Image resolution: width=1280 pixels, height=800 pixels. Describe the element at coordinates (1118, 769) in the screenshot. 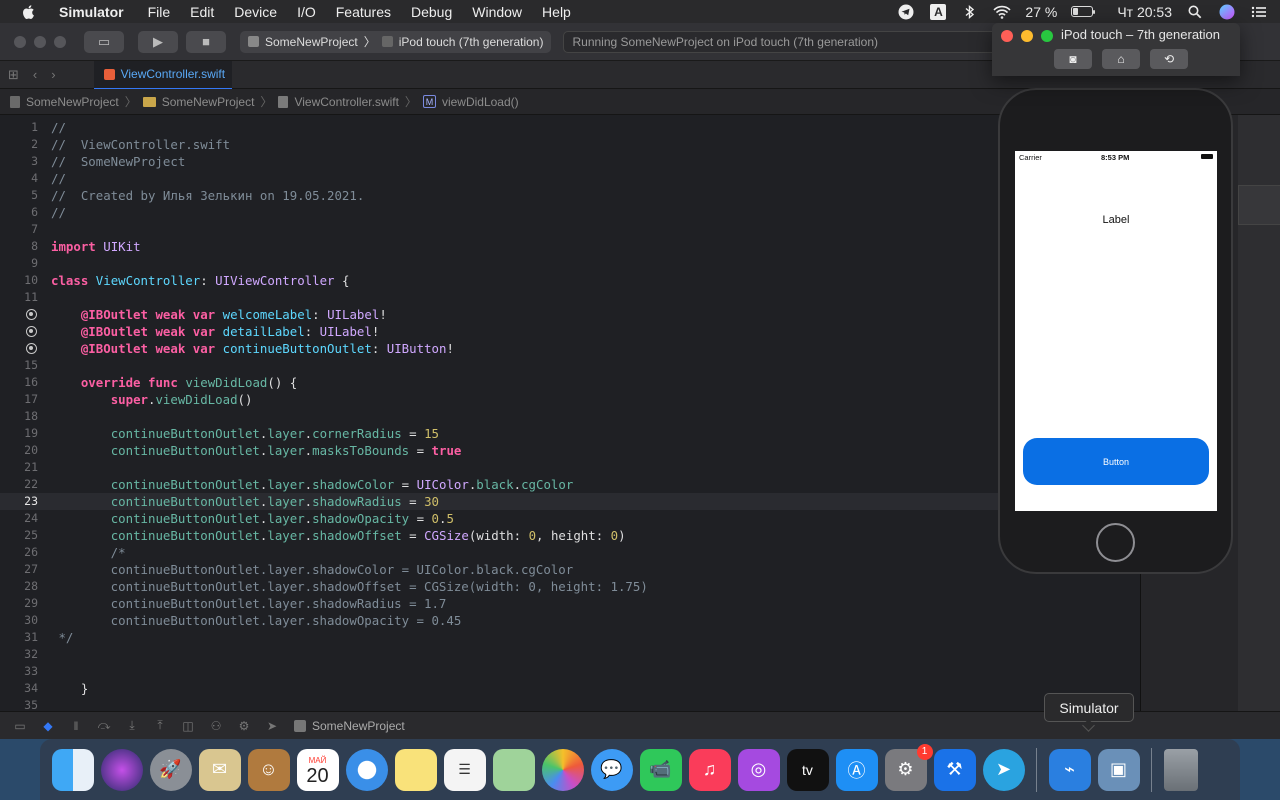

I see `preview-icon: ▣` at that location.